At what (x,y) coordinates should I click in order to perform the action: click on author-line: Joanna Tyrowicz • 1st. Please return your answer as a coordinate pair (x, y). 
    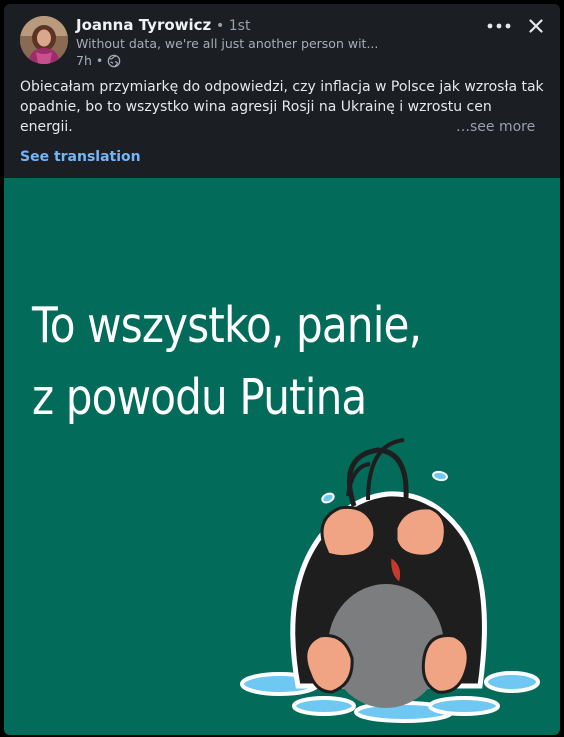
    Looking at the image, I should click on (163, 25).